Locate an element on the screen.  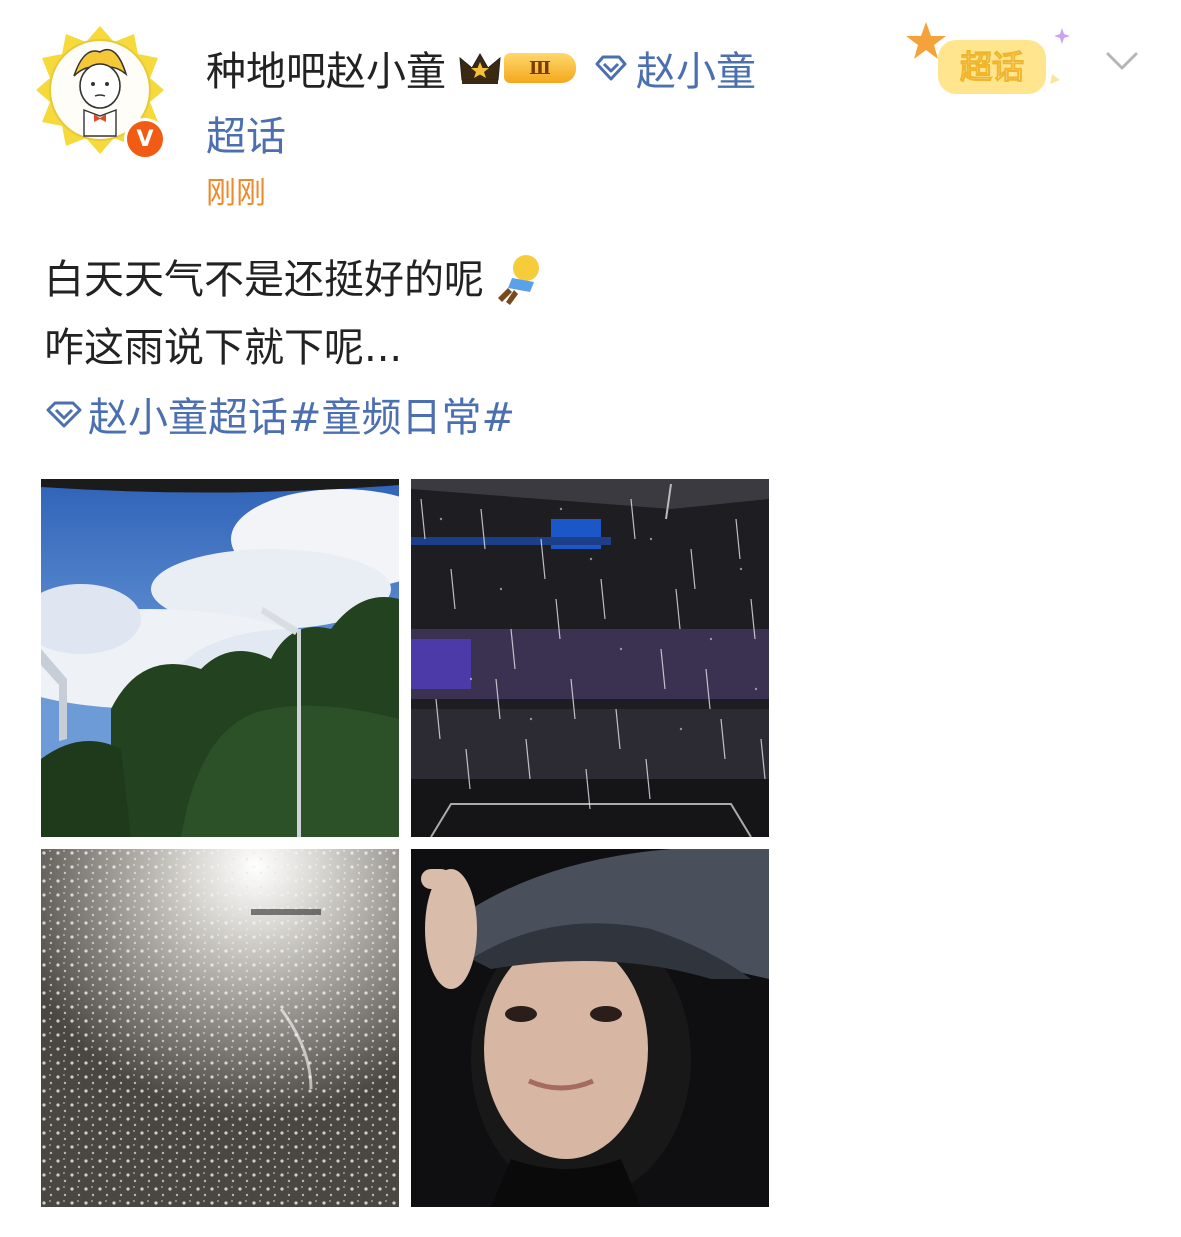
rain-stage-image is located at coordinates (590, 658).